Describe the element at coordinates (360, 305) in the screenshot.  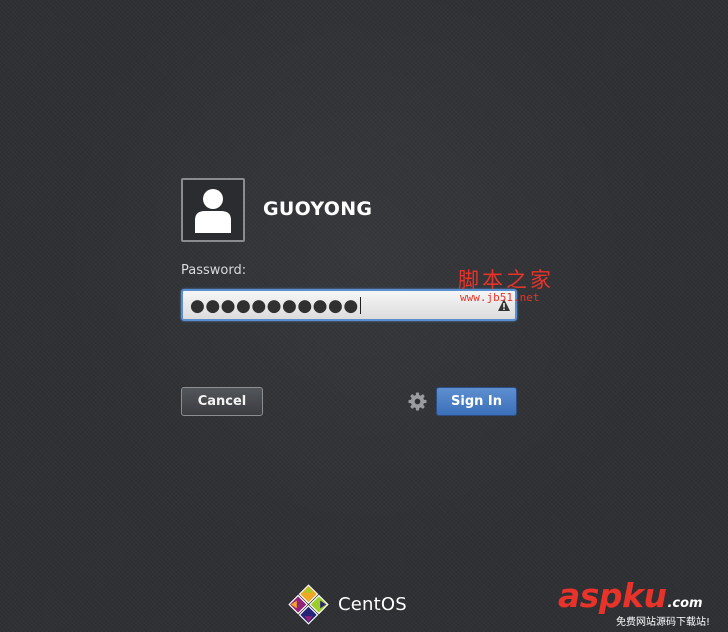
I see `text-cursor` at that location.